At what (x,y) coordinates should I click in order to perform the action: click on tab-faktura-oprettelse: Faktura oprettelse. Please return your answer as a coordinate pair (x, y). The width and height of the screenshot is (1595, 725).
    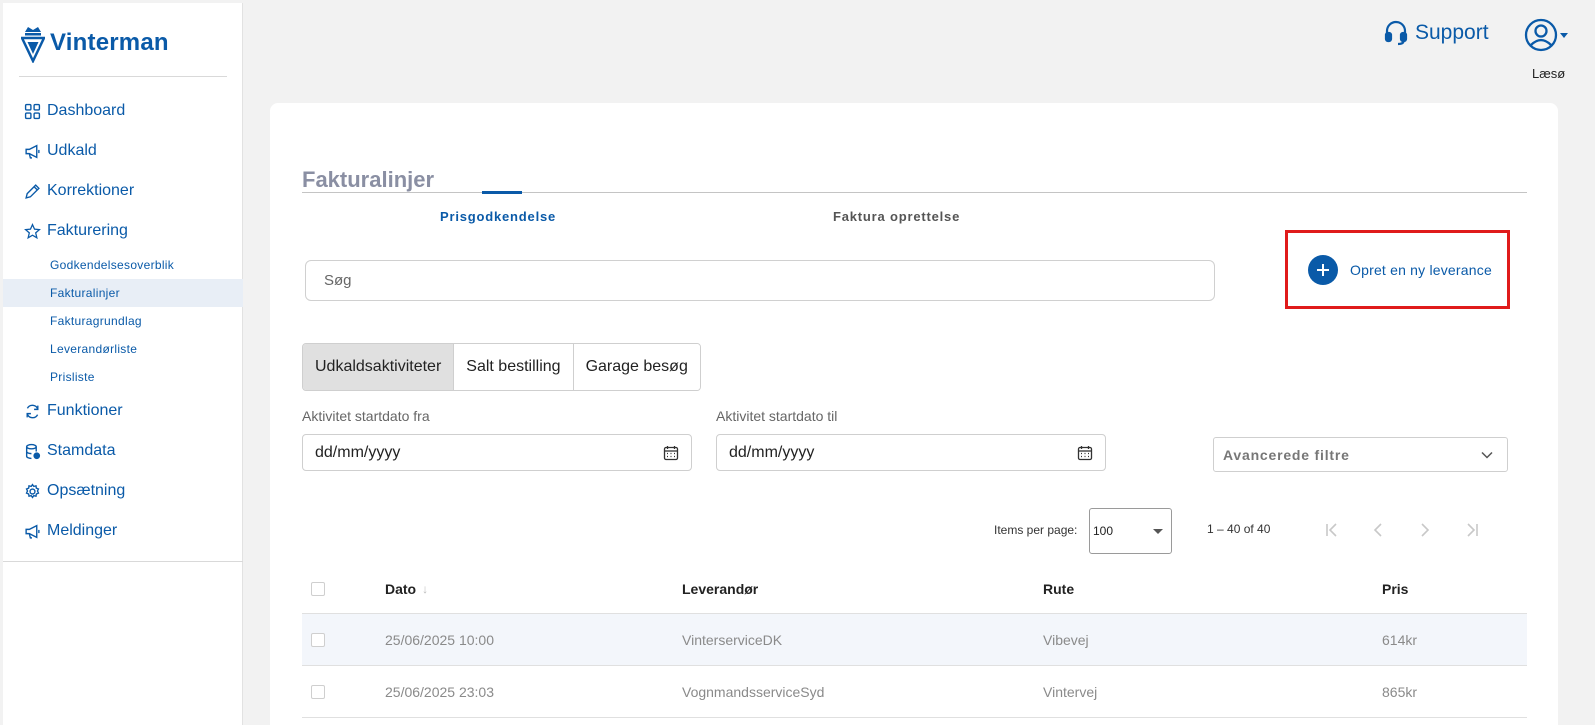
    Looking at the image, I should click on (896, 216).